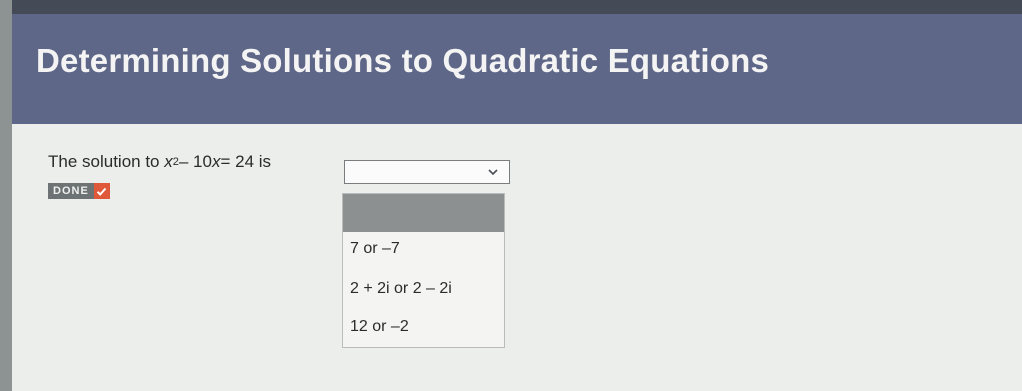 This screenshot has height=391, width=1022. I want to click on dropdown-option-2: 2 + 2i or 2 – 2i, so click(401, 289).